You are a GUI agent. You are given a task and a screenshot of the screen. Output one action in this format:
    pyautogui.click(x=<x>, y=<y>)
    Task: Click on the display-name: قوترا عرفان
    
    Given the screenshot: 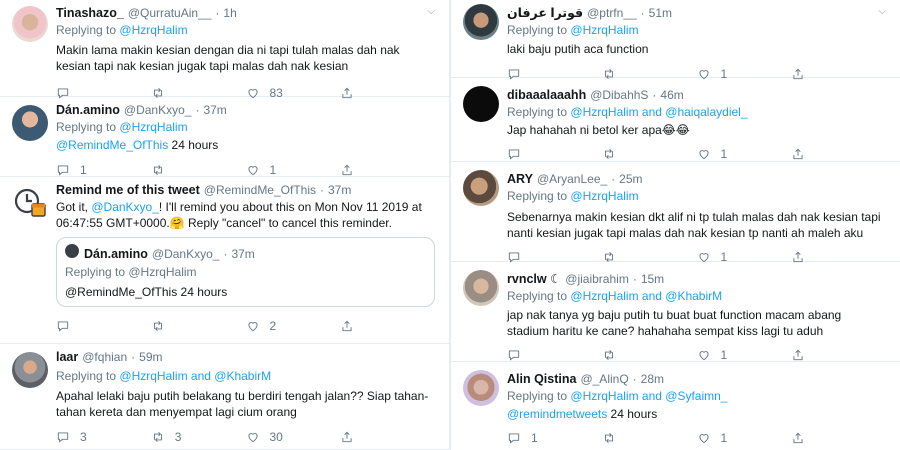 What is the action you would take?
    pyautogui.click(x=545, y=13)
    